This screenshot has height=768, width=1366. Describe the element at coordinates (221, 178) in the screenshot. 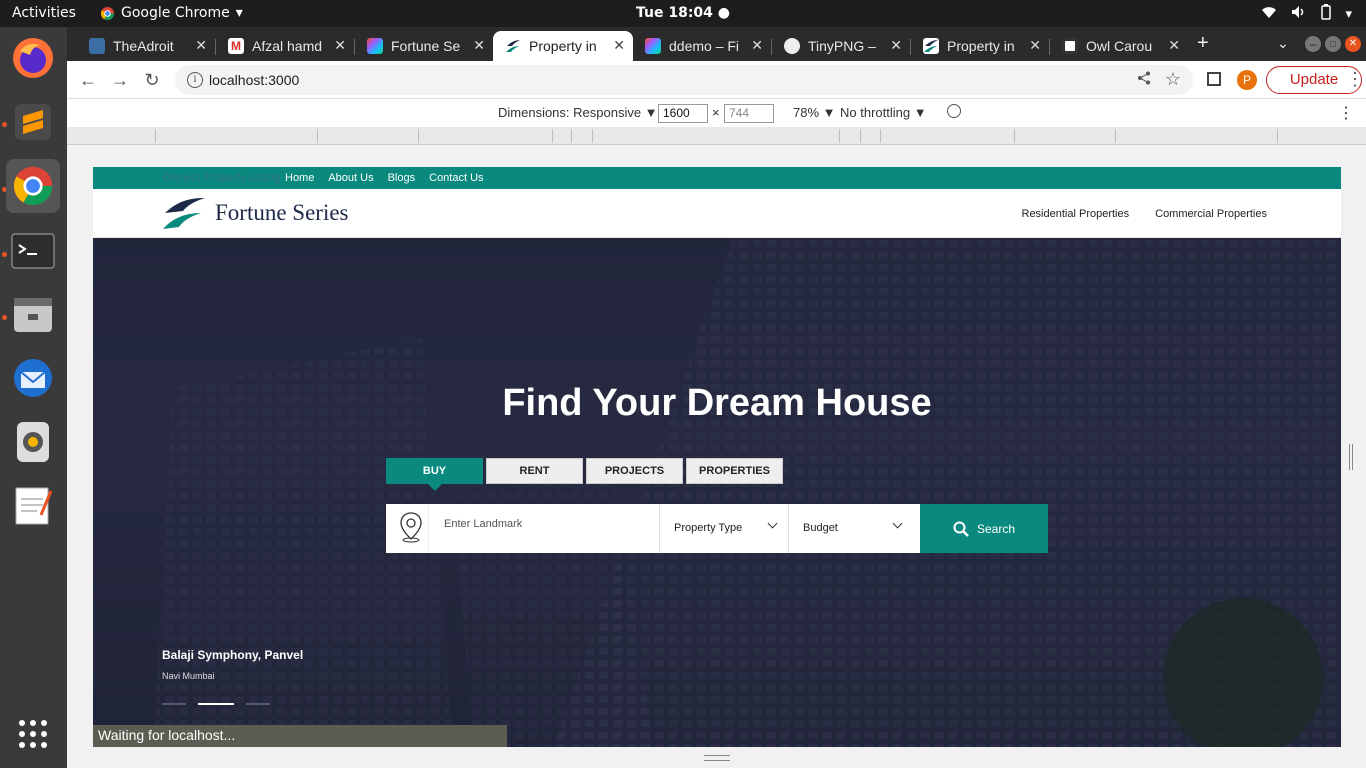

I see `owners-listing-link: Owners Property Listing` at that location.